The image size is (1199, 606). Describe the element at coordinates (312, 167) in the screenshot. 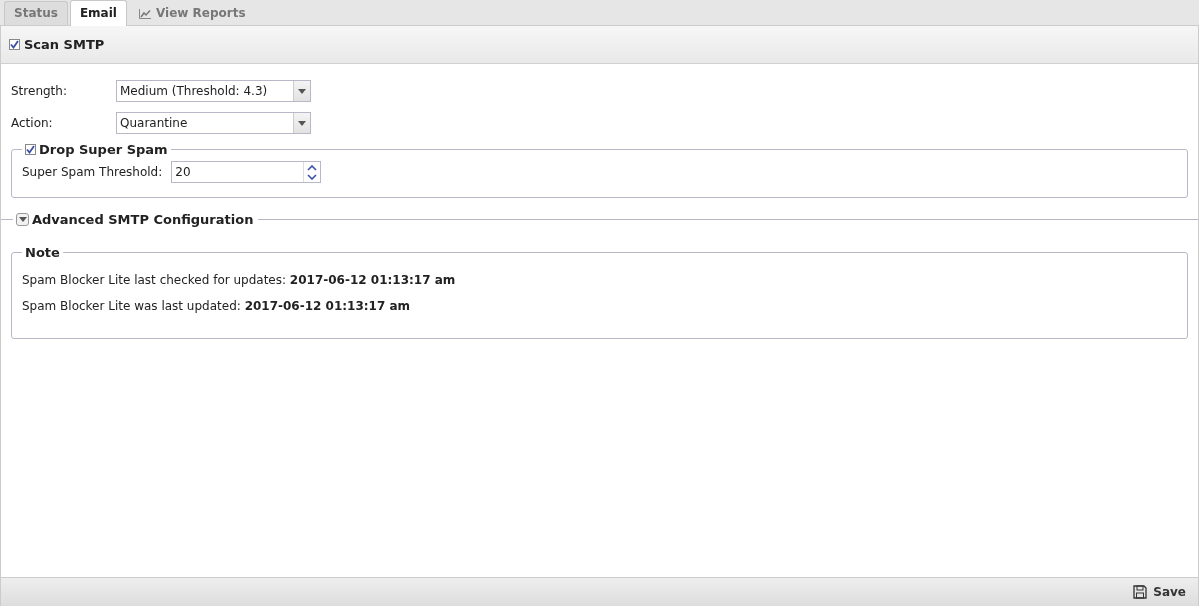

I see `spin-up-icon` at that location.